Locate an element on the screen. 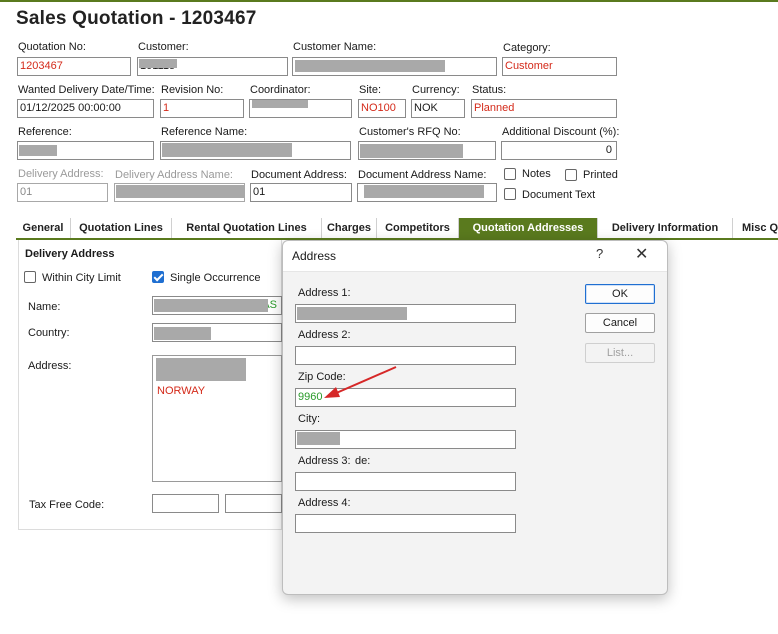 The height and width of the screenshot is (634, 778). annotation-arrow-icon is located at coordinates (360, 382).